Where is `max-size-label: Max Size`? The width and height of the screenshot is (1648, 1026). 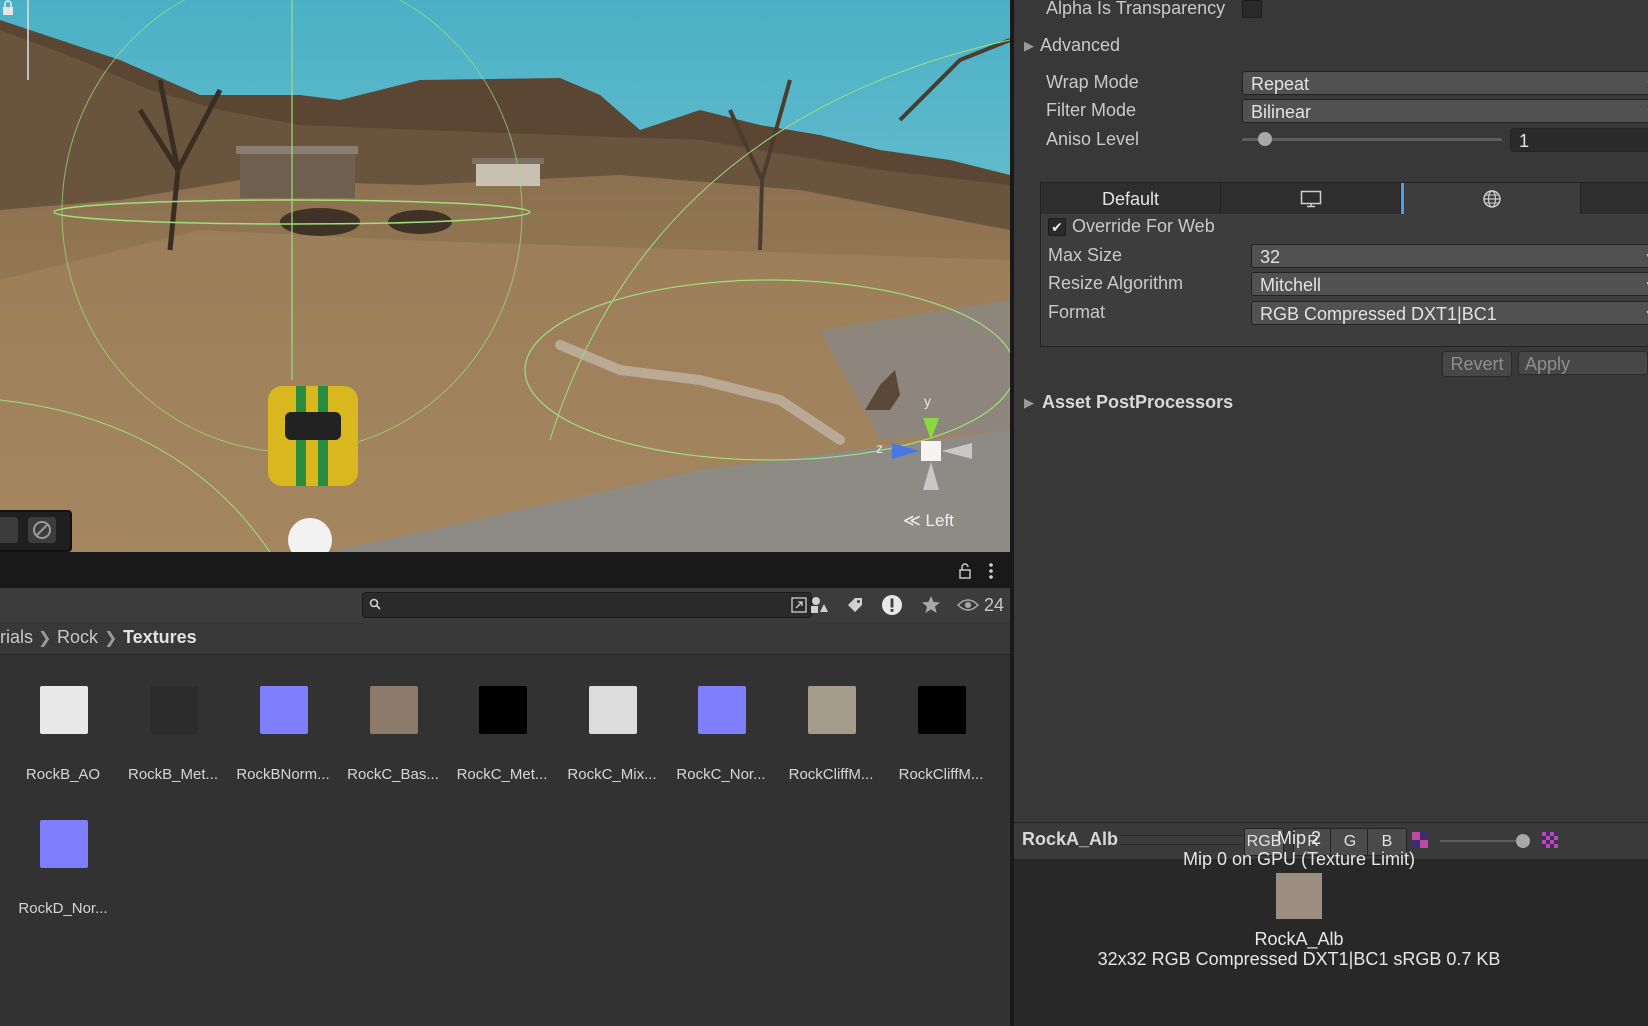
max-size-label: Max Size is located at coordinates (1085, 255).